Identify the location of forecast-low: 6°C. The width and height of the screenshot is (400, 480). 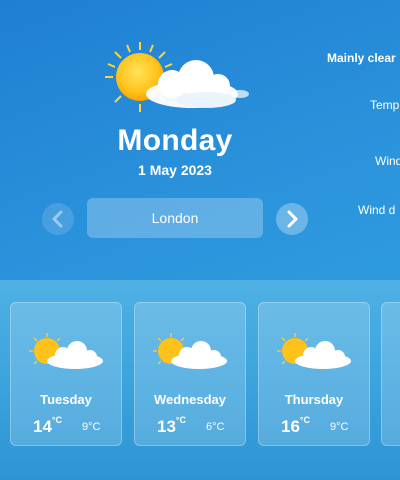
(215, 427).